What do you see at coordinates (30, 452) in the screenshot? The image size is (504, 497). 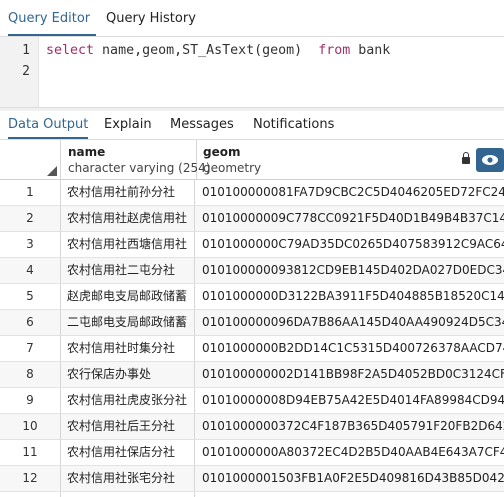 I see `row-number-cell: 11` at bounding box center [30, 452].